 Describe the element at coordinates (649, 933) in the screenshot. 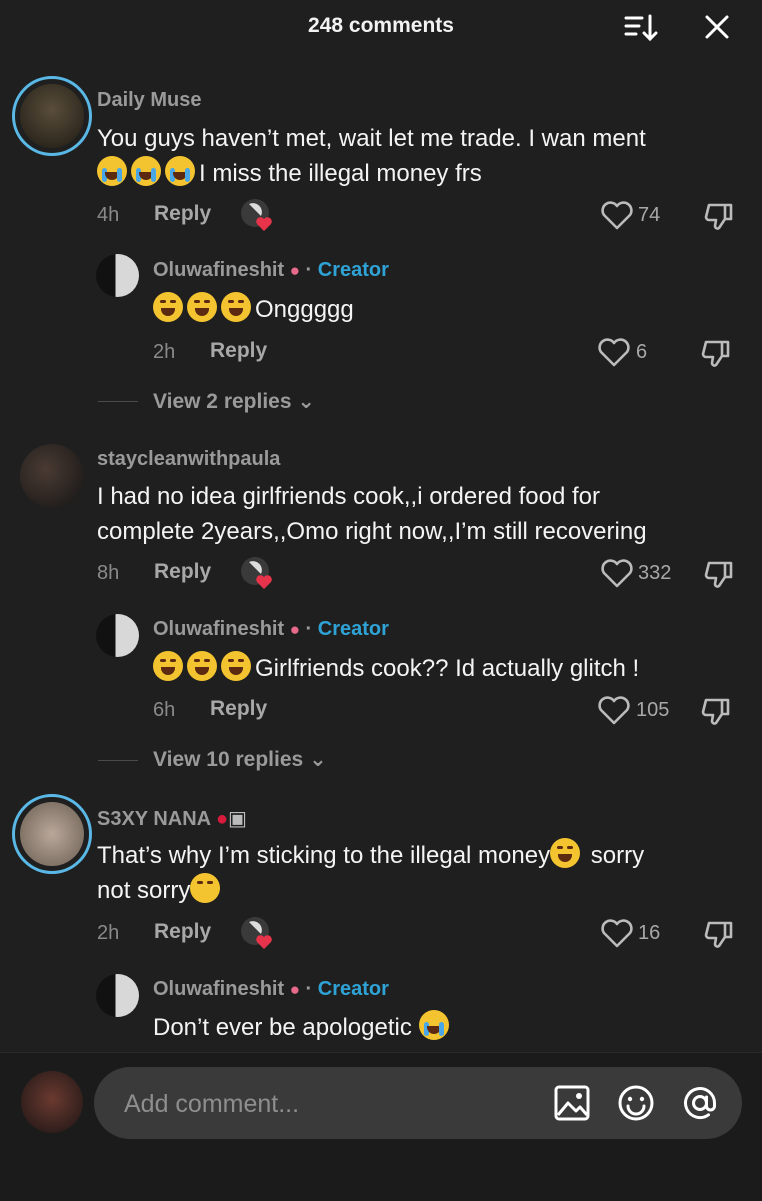

I see `like-count: 16` at that location.